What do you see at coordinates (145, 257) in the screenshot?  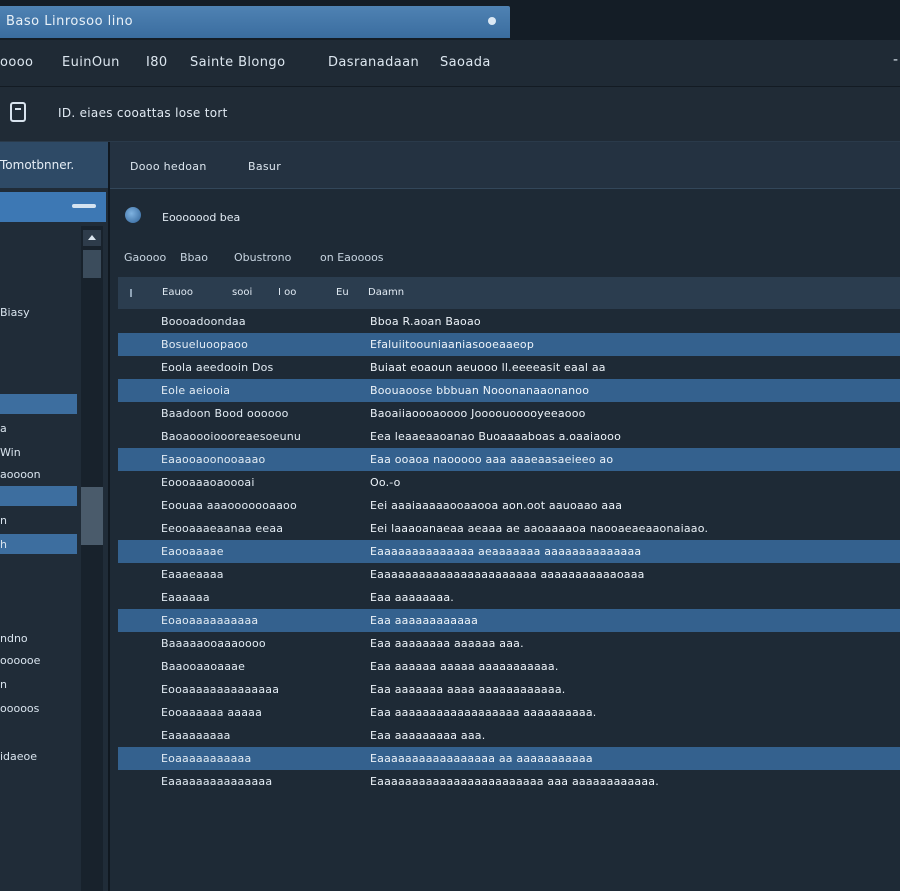 I see `filter-option: Gaoooo` at bounding box center [145, 257].